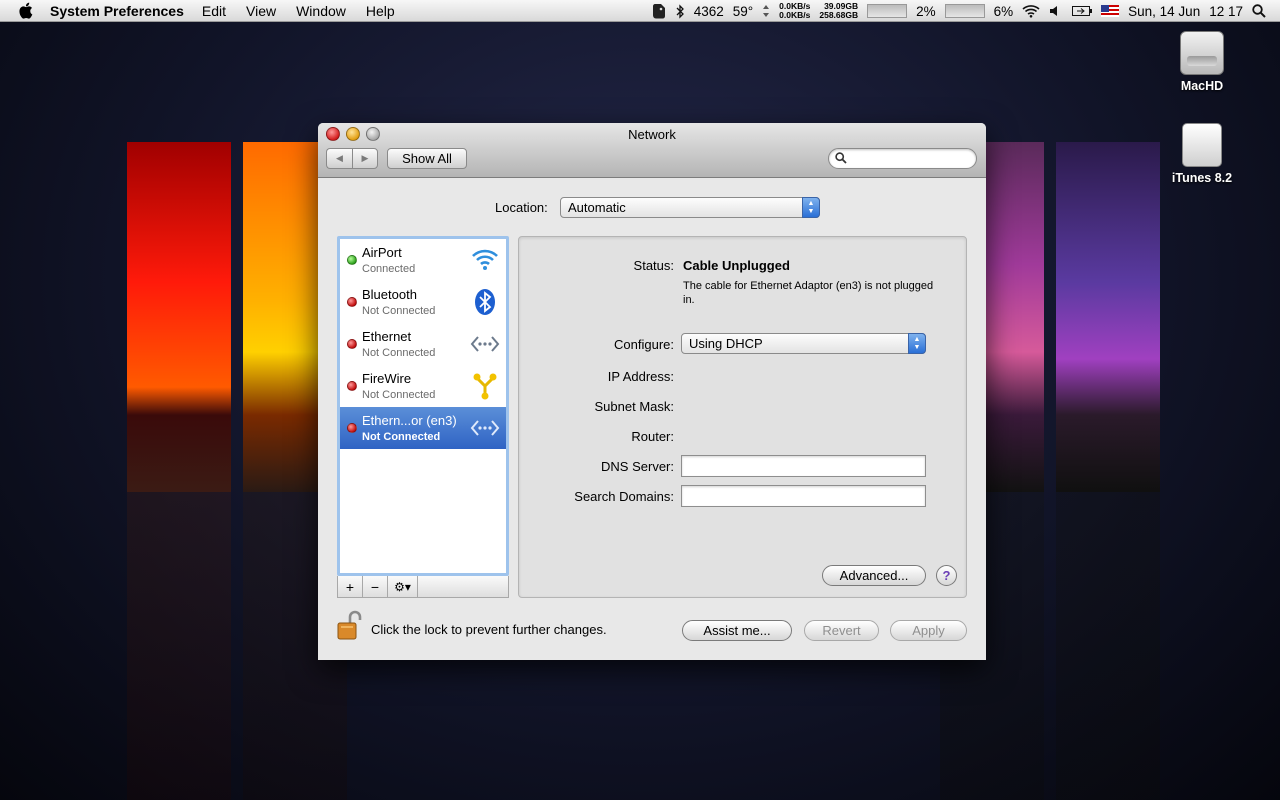 This screenshot has height=800, width=1280. I want to click on search-field, so click(902, 158).